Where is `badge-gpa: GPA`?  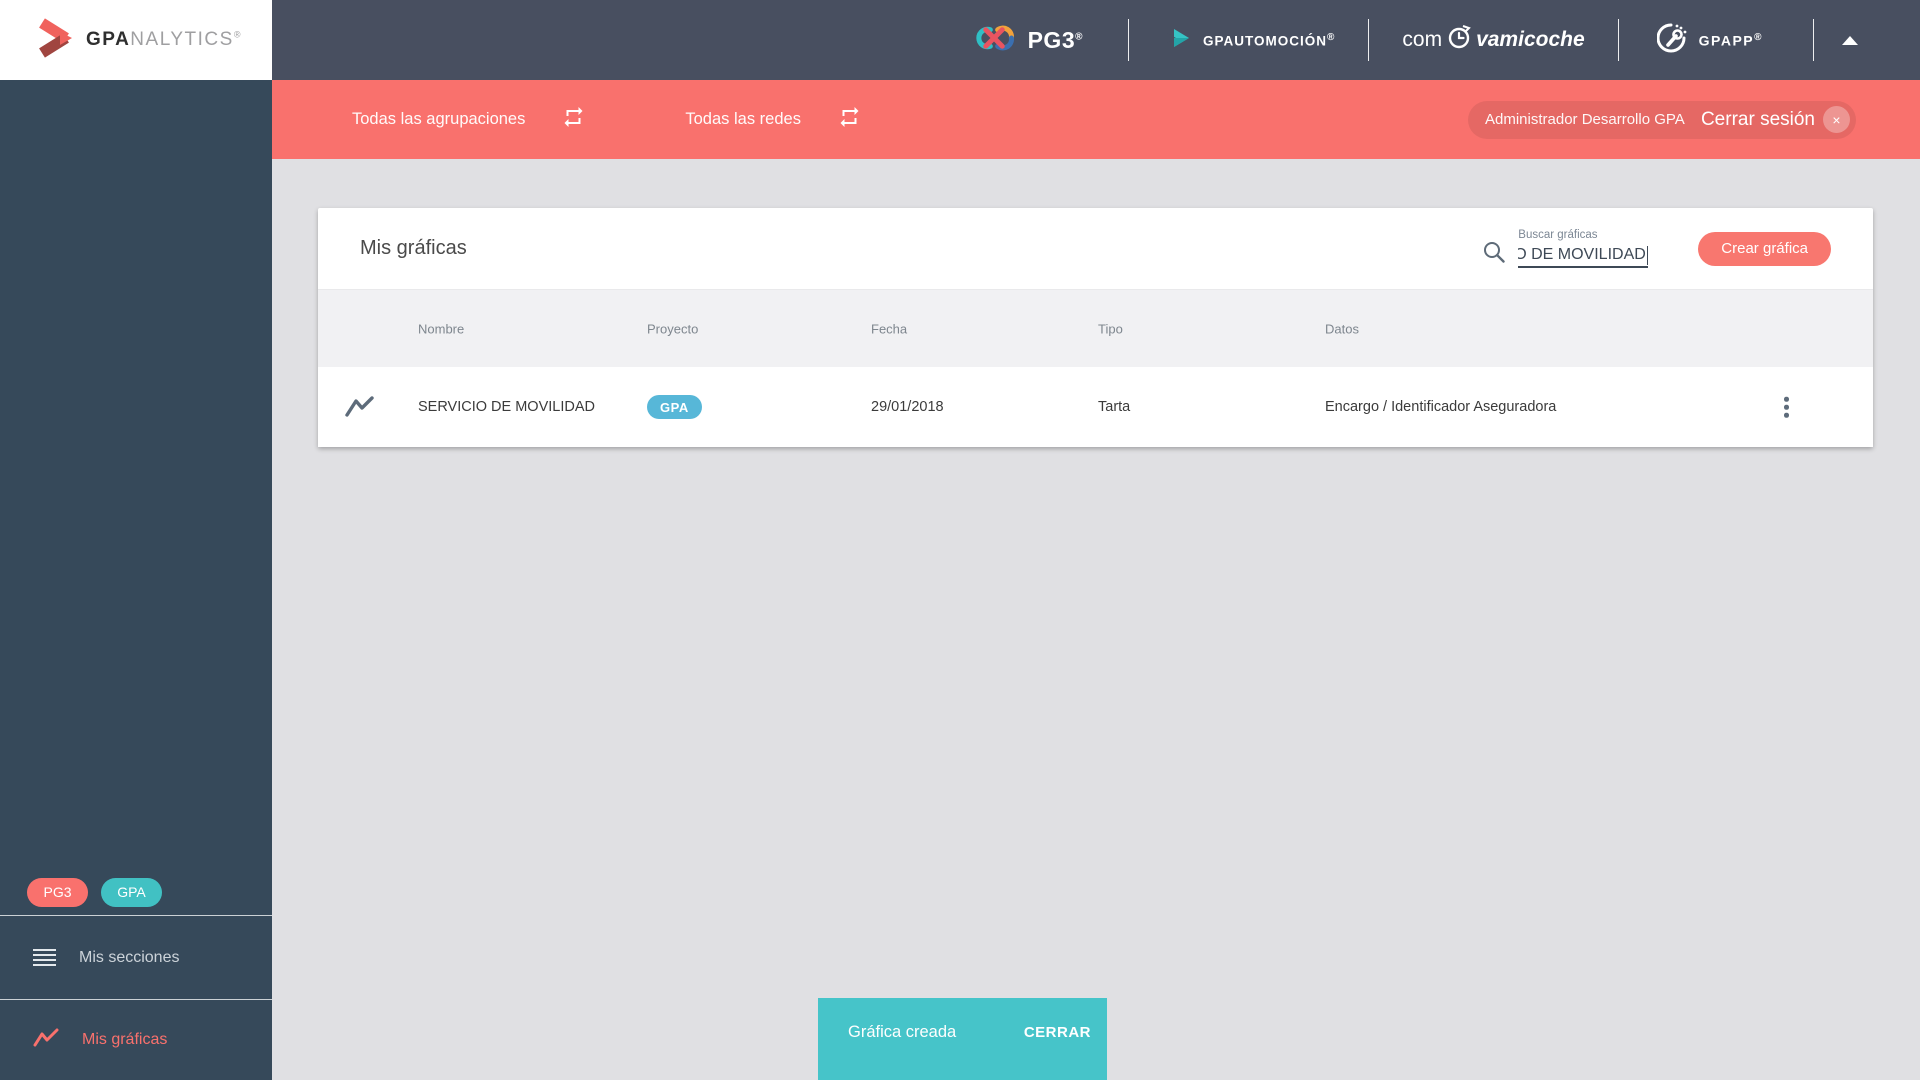
badge-gpa: GPA is located at coordinates (131, 892).